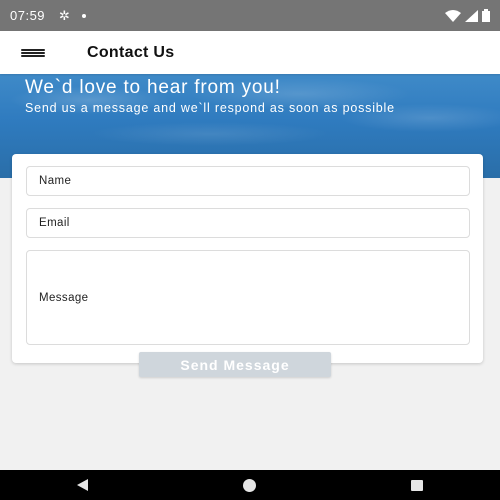 This screenshot has height=500, width=500. Describe the element at coordinates (416, 485) in the screenshot. I see `recent-apps-icon` at that location.